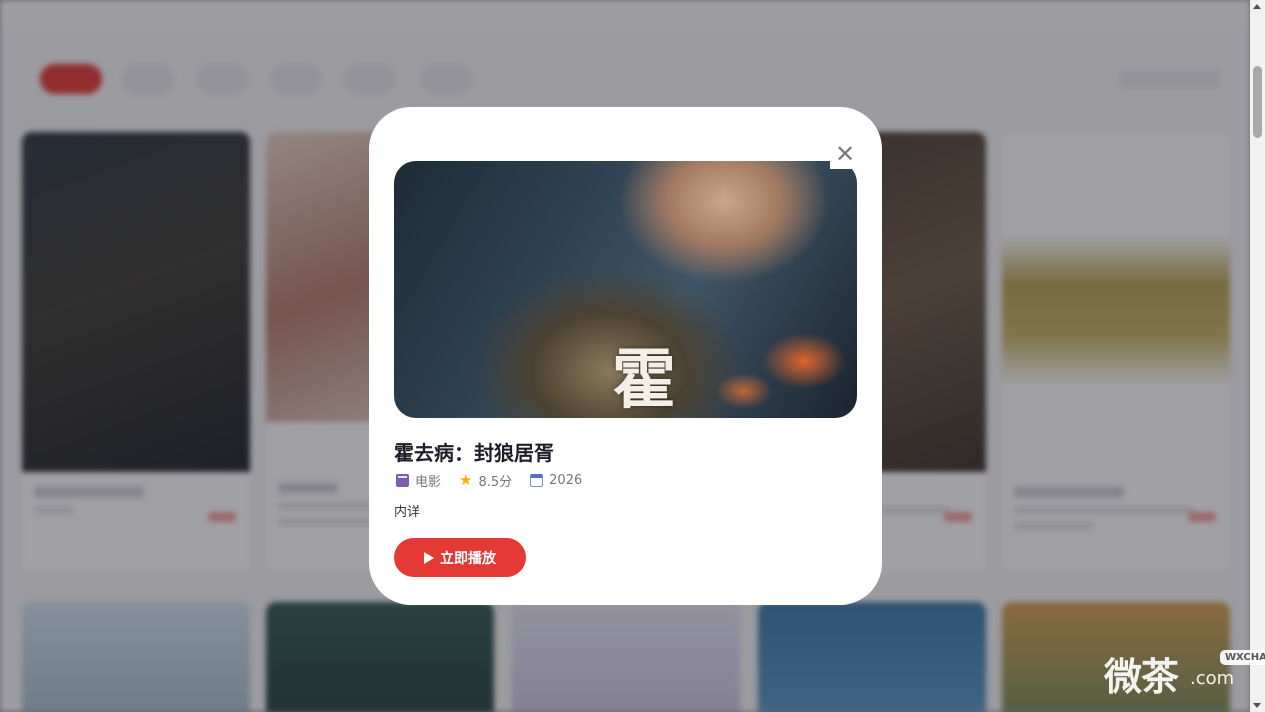 The width and height of the screenshot is (1265, 712). What do you see at coordinates (429, 557) in the screenshot?
I see `play-icon` at bounding box center [429, 557].